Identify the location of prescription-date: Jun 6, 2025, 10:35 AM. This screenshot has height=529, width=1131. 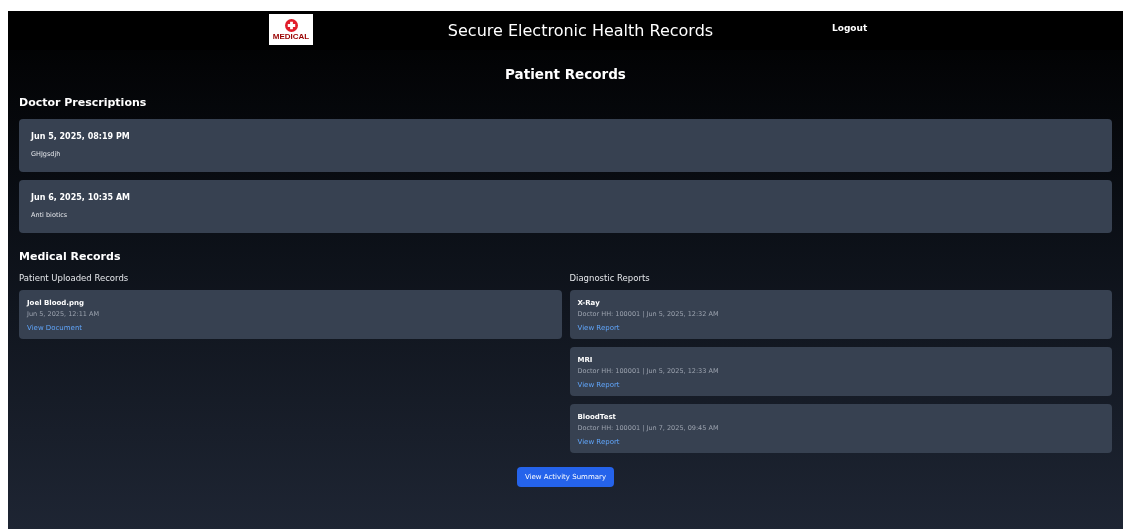
(81, 197).